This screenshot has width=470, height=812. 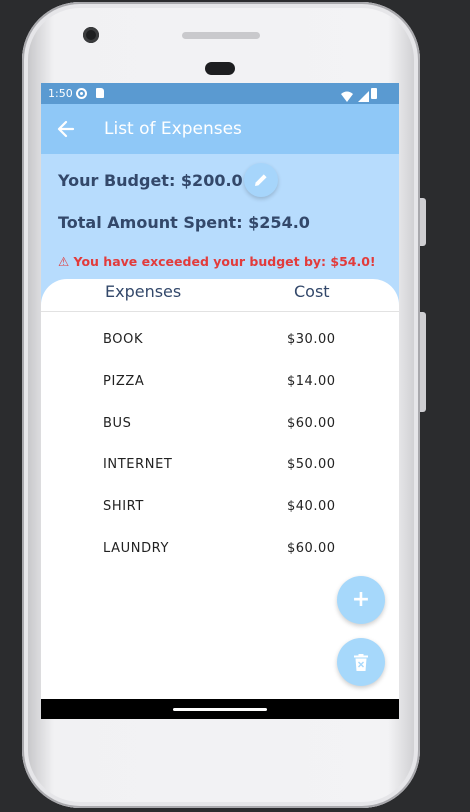 I want to click on status-bar: 1:50, so click(x=220, y=93).